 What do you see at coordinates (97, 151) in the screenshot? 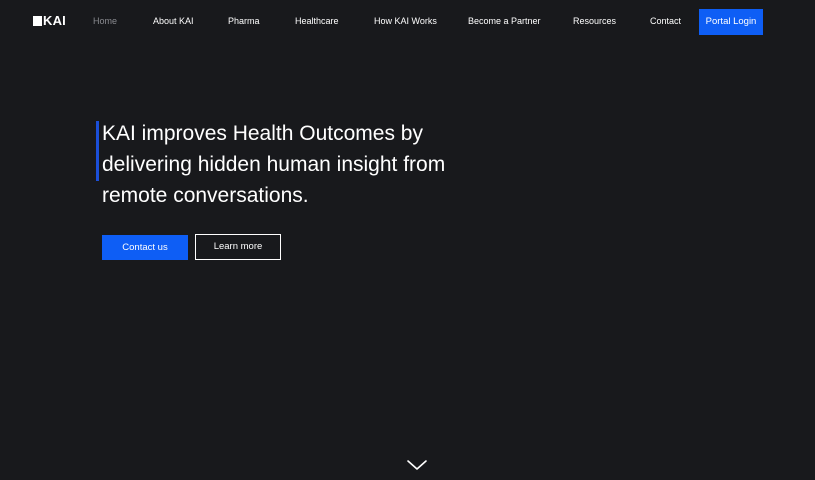
I see `hero-accent-bar` at bounding box center [97, 151].